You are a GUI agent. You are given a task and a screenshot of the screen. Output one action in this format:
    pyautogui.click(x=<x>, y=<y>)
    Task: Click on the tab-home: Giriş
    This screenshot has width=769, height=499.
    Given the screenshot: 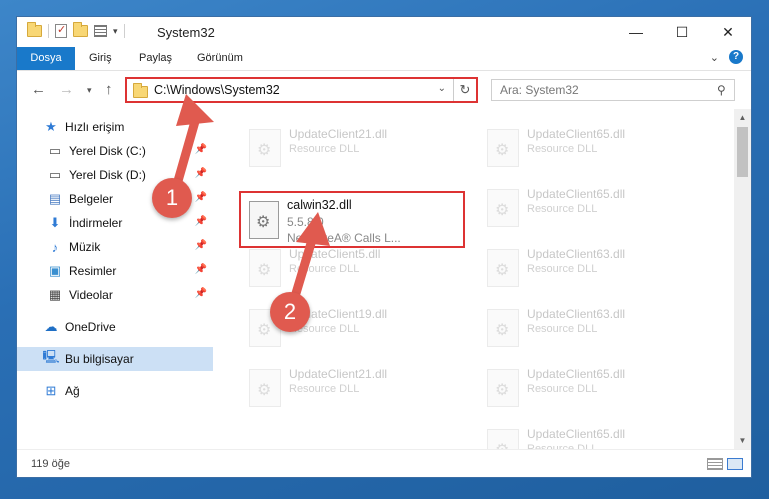 What is the action you would take?
    pyautogui.click(x=100, y=58)
    